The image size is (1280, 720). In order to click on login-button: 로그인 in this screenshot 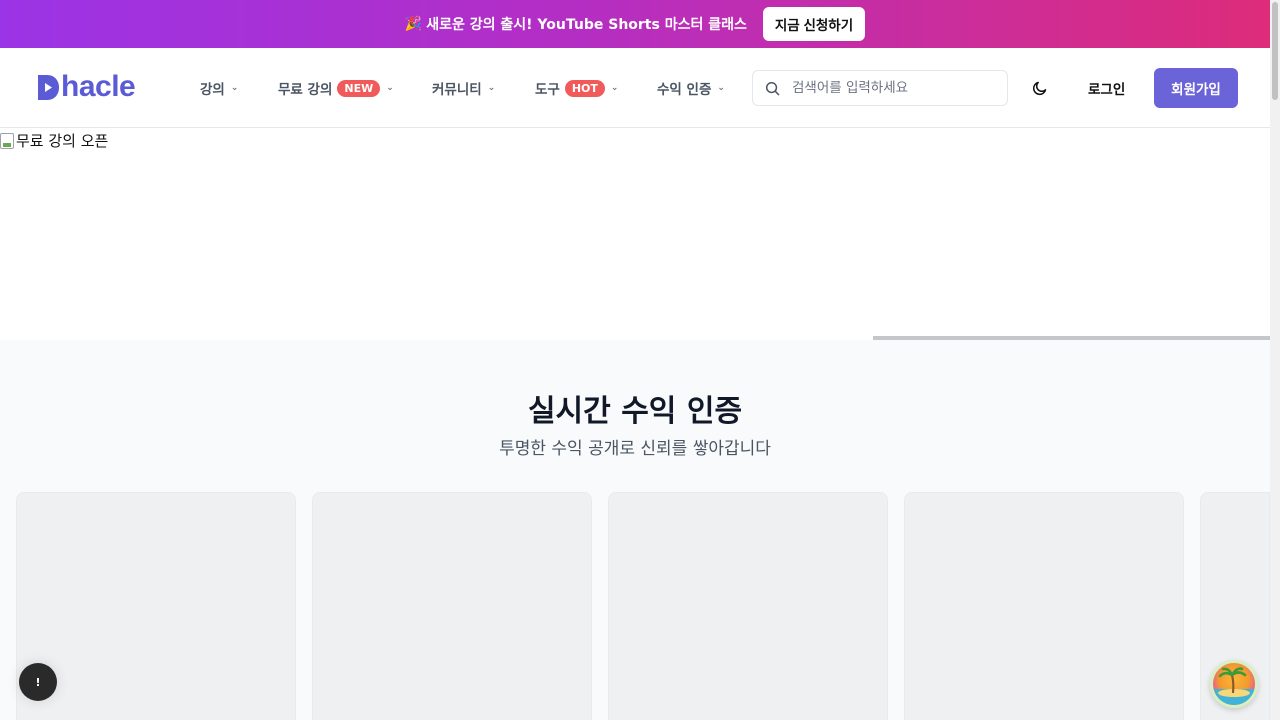, I will do `click(1106, 88)`.